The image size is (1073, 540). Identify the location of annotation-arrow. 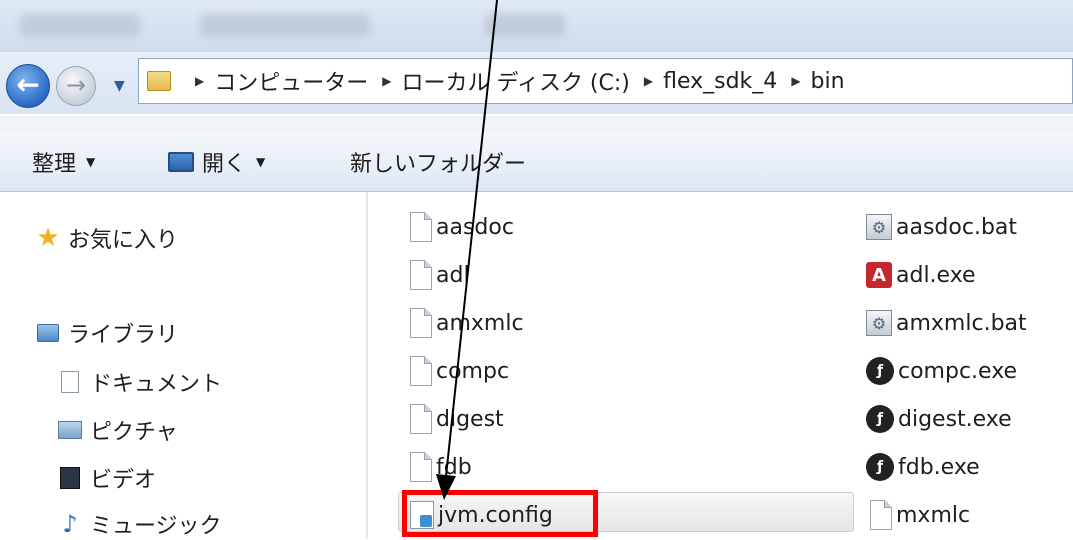
(467, 250).